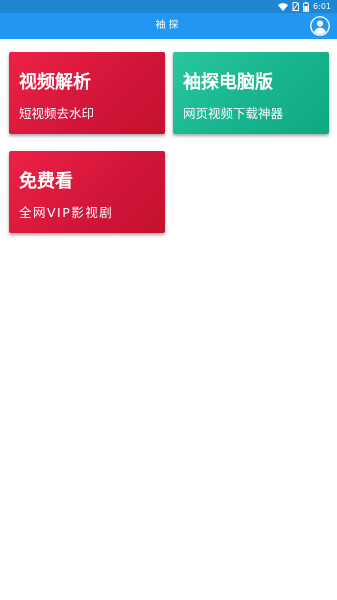 This screenshot has height=600, width=337. What do you see at coordinates (57, 113) in the screenshot?
I see `card-subtitle: 短视频去水印` at bounding box center [57, 113].